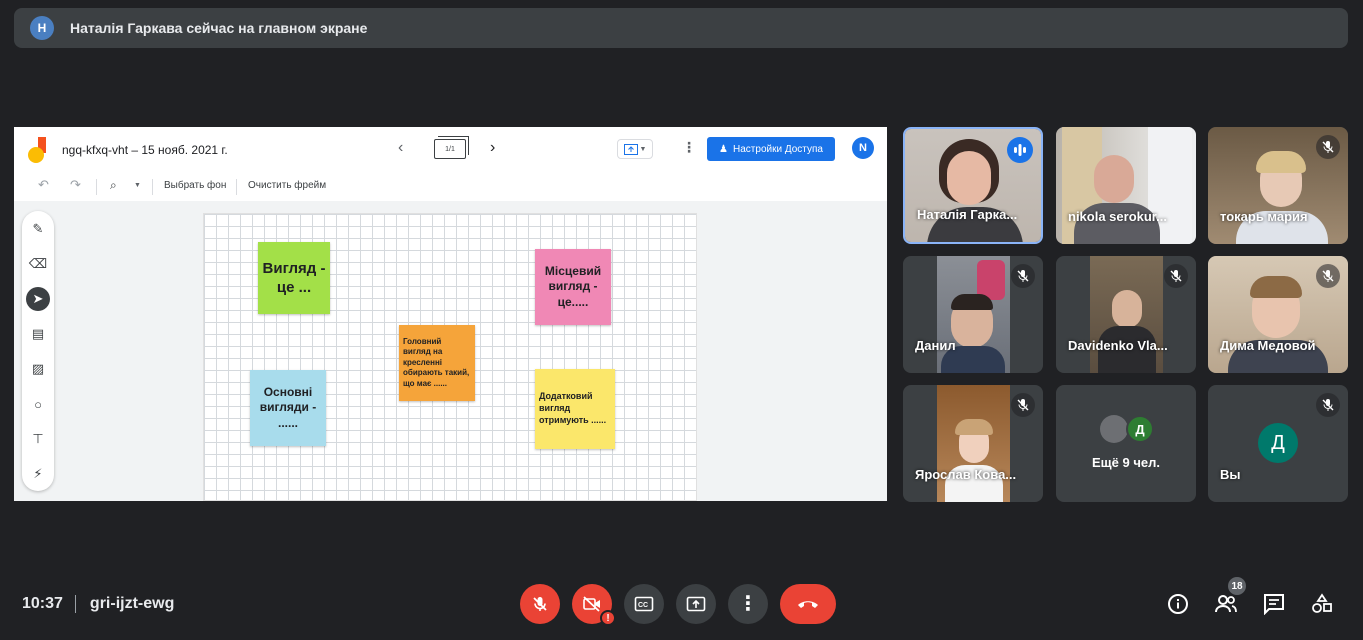 The image size is (1363, 640). I want to click on camera-toggle-button: !, so click(594, 605).